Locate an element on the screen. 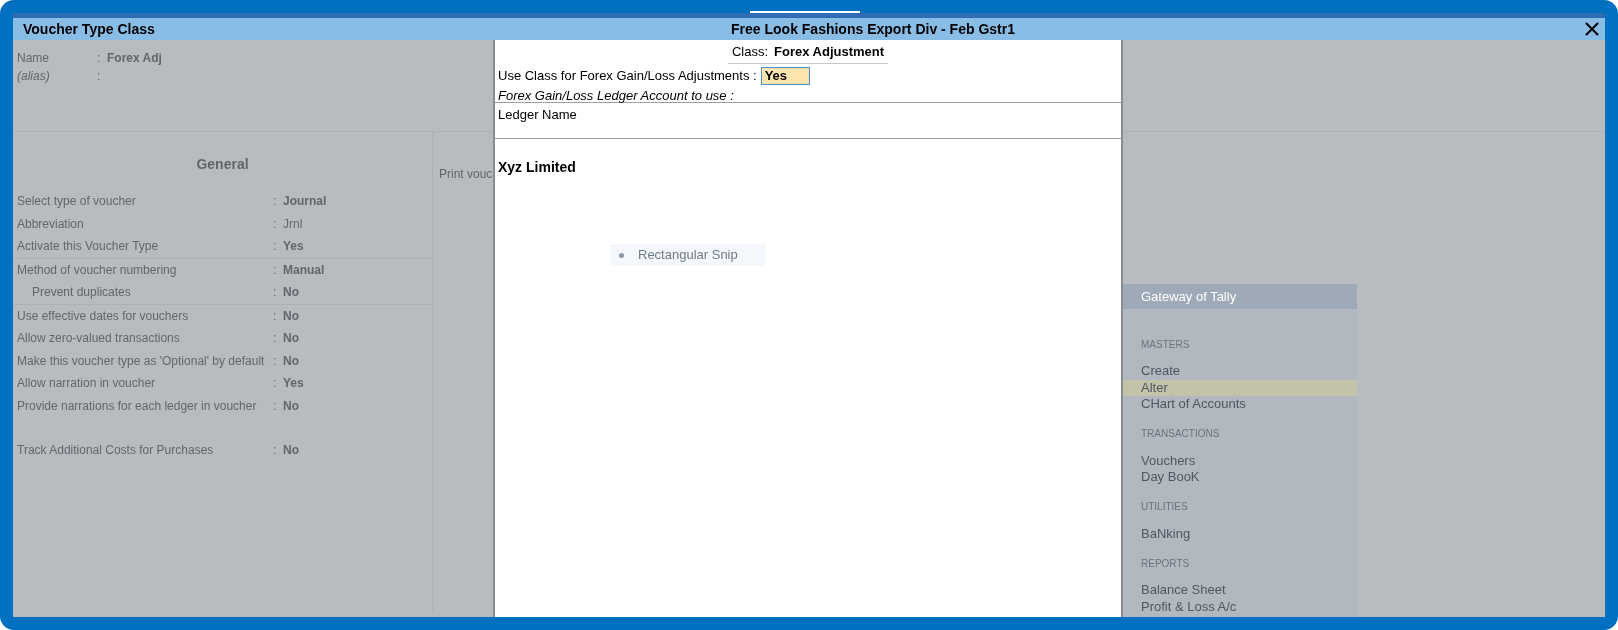  field-label: Select type of voucher is located at coordinates (77, 202).